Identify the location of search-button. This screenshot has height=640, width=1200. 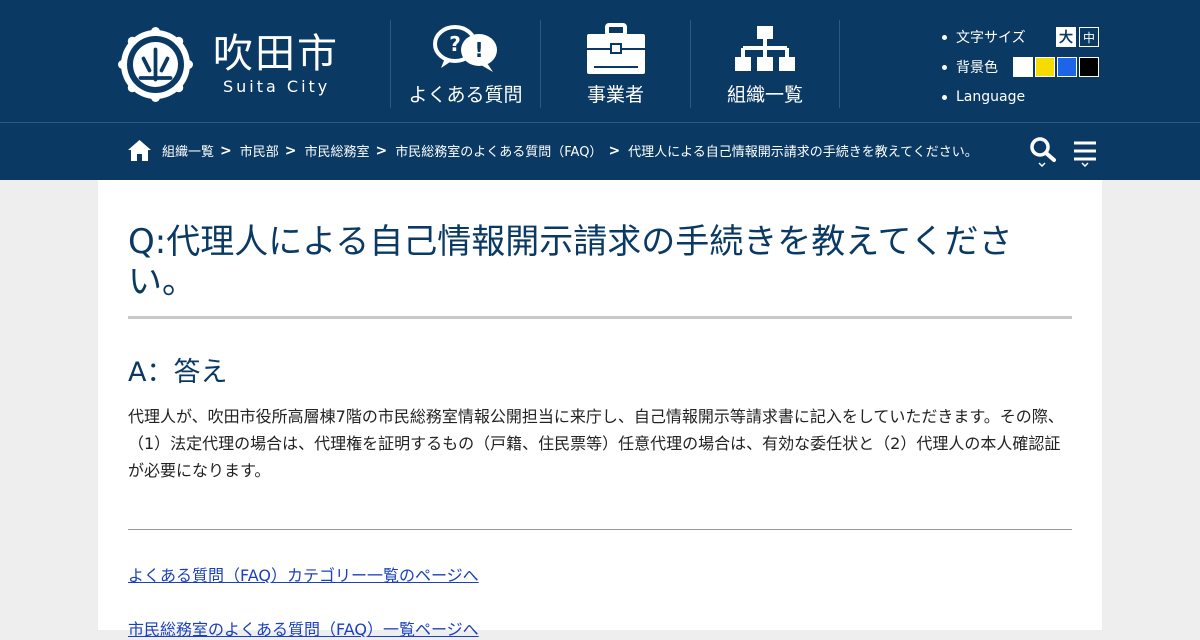
(1043, 154).